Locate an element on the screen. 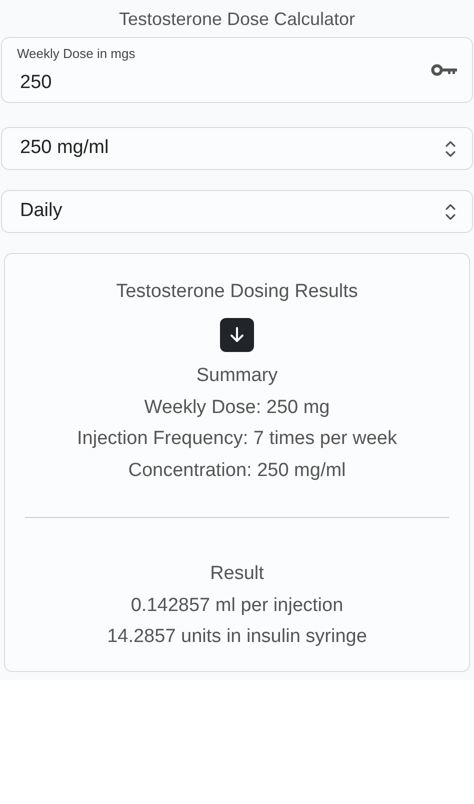 This screenshot has width=474, height=804. summary-heading: Summary is located at coordinates (237, 376).